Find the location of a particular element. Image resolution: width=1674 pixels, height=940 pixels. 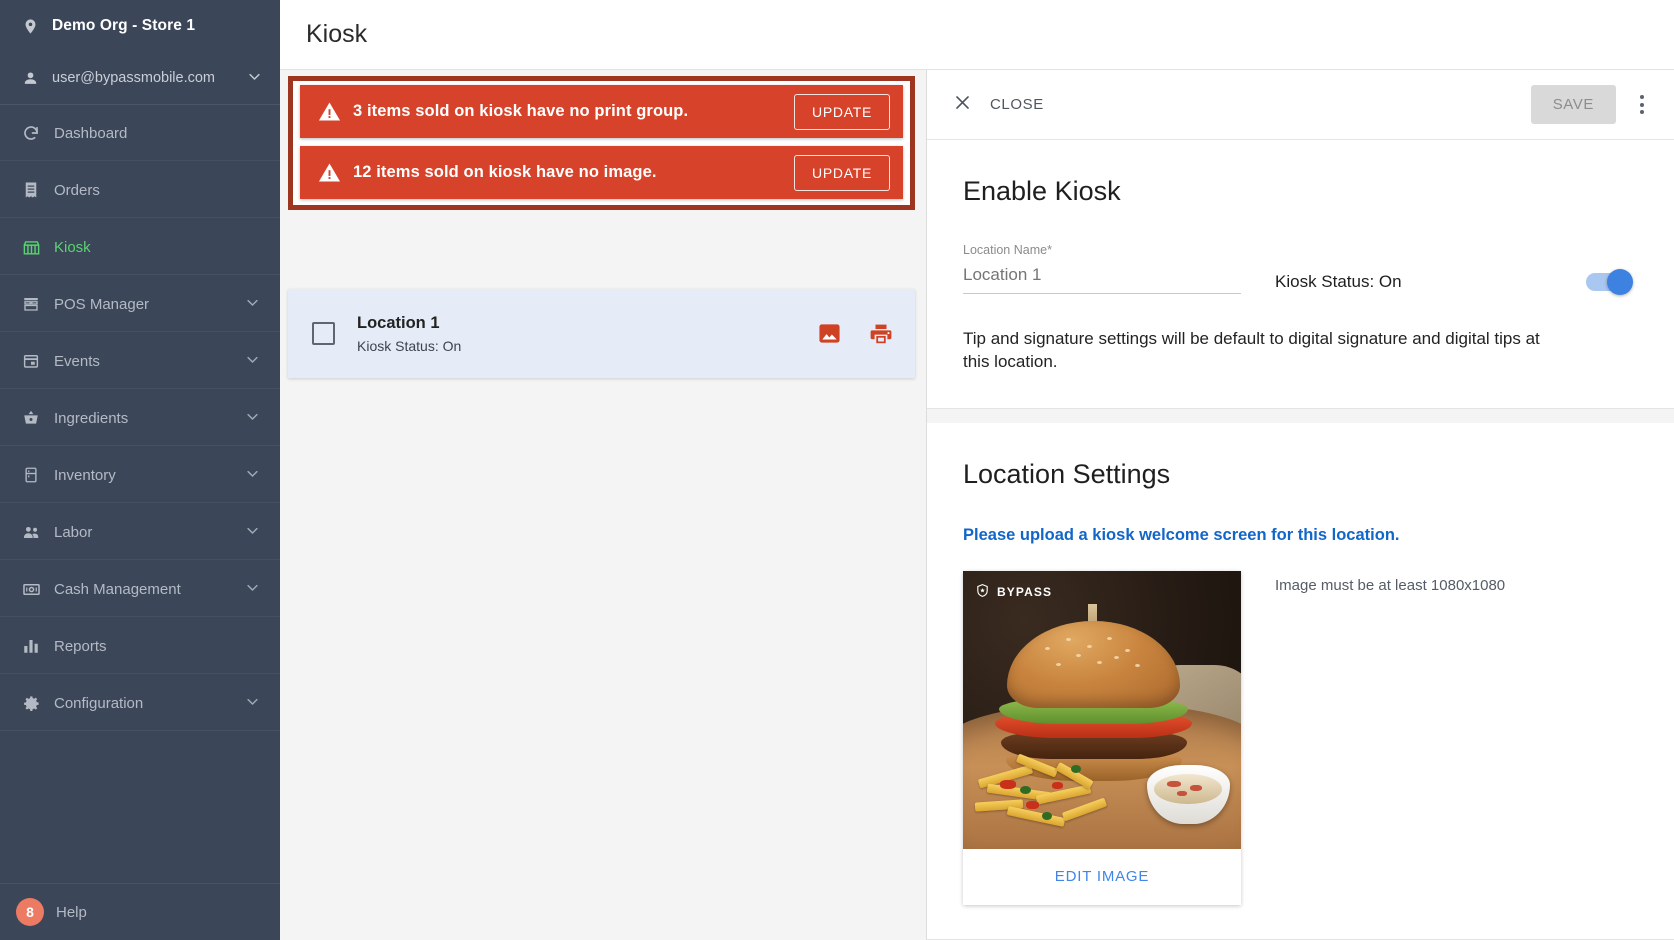

basket-icon is located at coordinates (38, 418).